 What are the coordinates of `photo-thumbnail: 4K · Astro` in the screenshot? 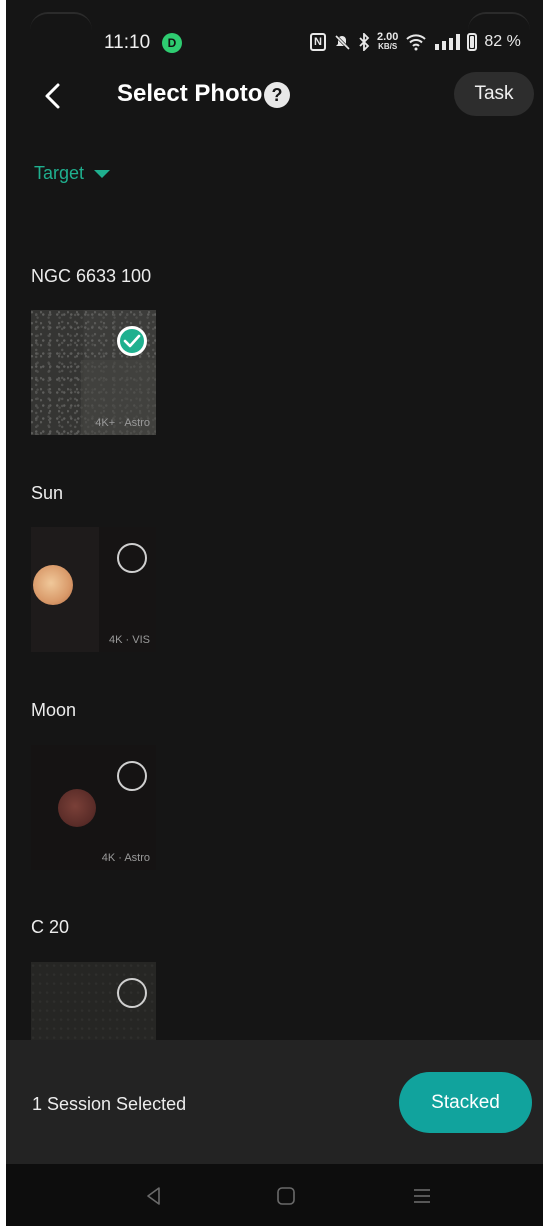 It's located at (93, 807).